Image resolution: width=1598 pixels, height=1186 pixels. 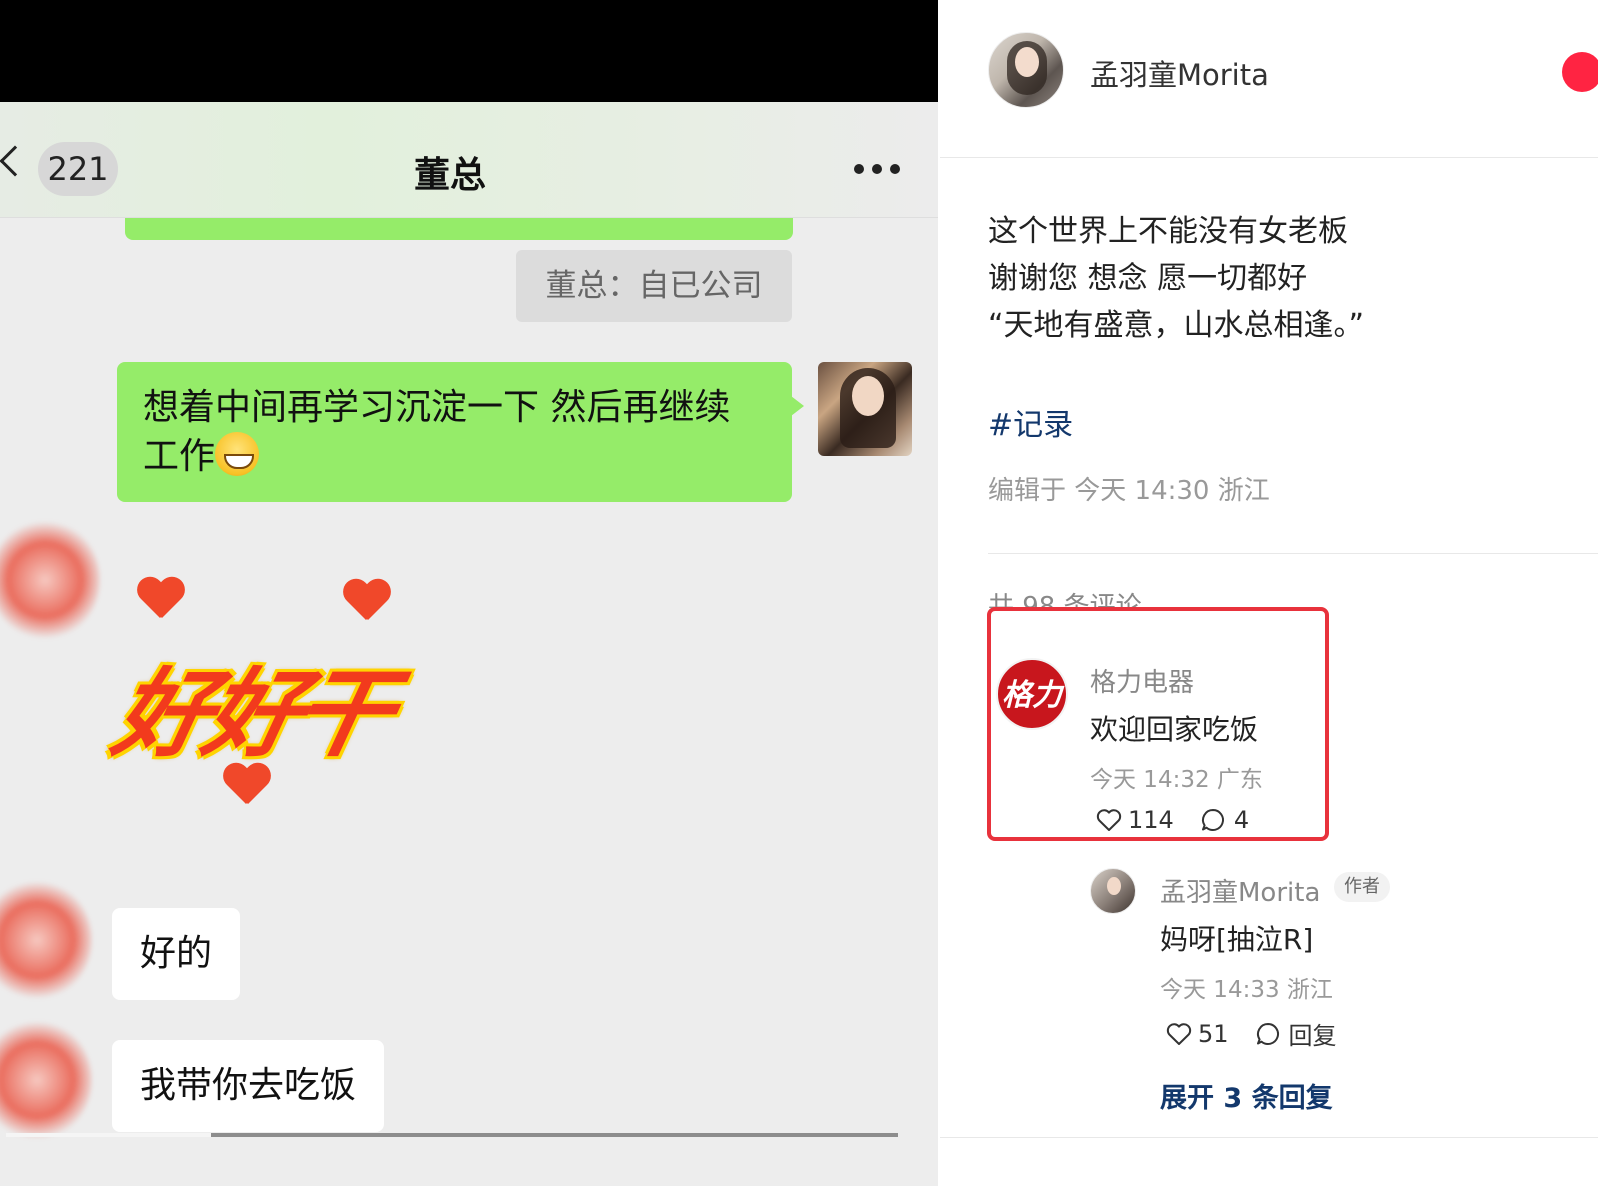 I want to click on my-message-bubble: 想着中间再学习沉淀一下 然后再继续 工作, so click(x=460, y=432).